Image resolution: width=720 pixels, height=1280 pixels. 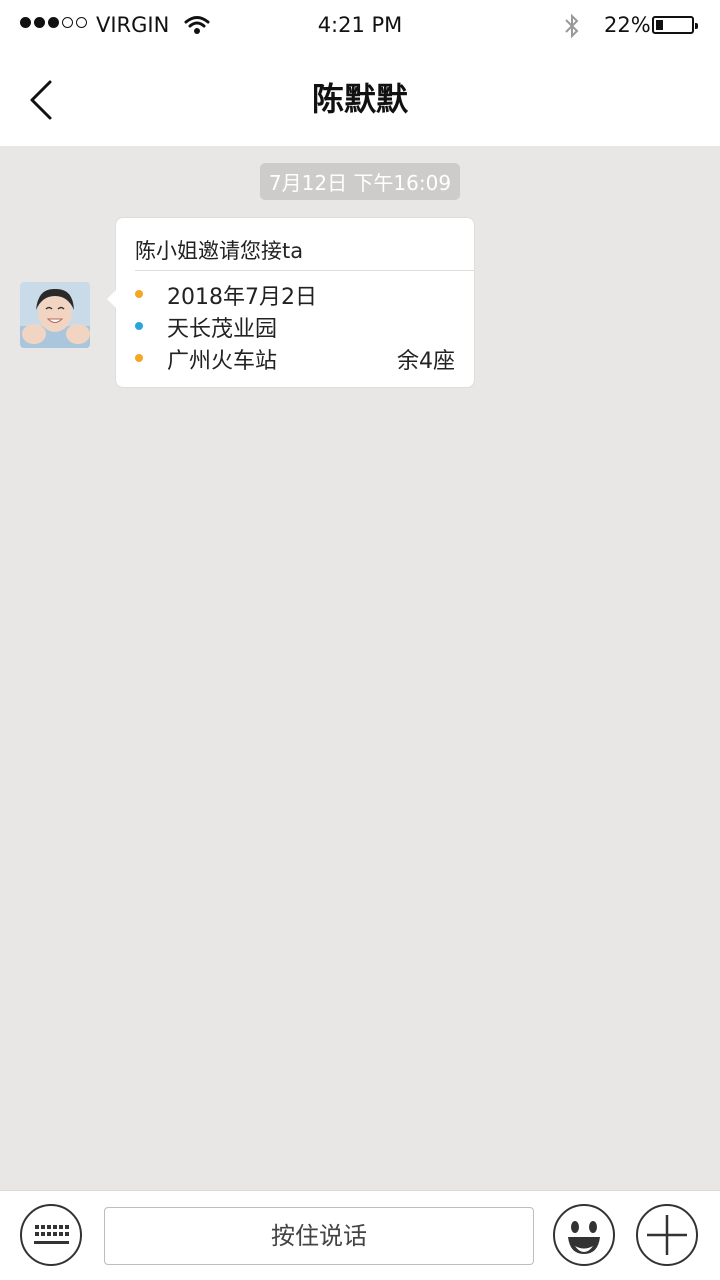 I want to click on invite-title: 陈小姐邀请您接ta, so click(x=219, y=251).